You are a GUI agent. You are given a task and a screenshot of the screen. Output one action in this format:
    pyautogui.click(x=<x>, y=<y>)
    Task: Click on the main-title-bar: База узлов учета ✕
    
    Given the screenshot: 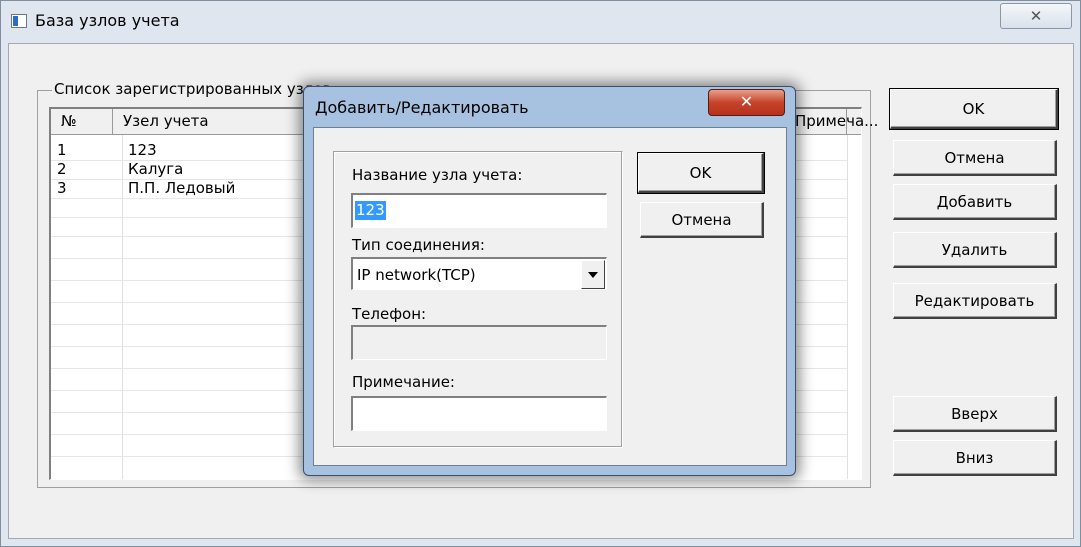 What is the action you would take?
    pyautogui.click(x=540, y=22)
    